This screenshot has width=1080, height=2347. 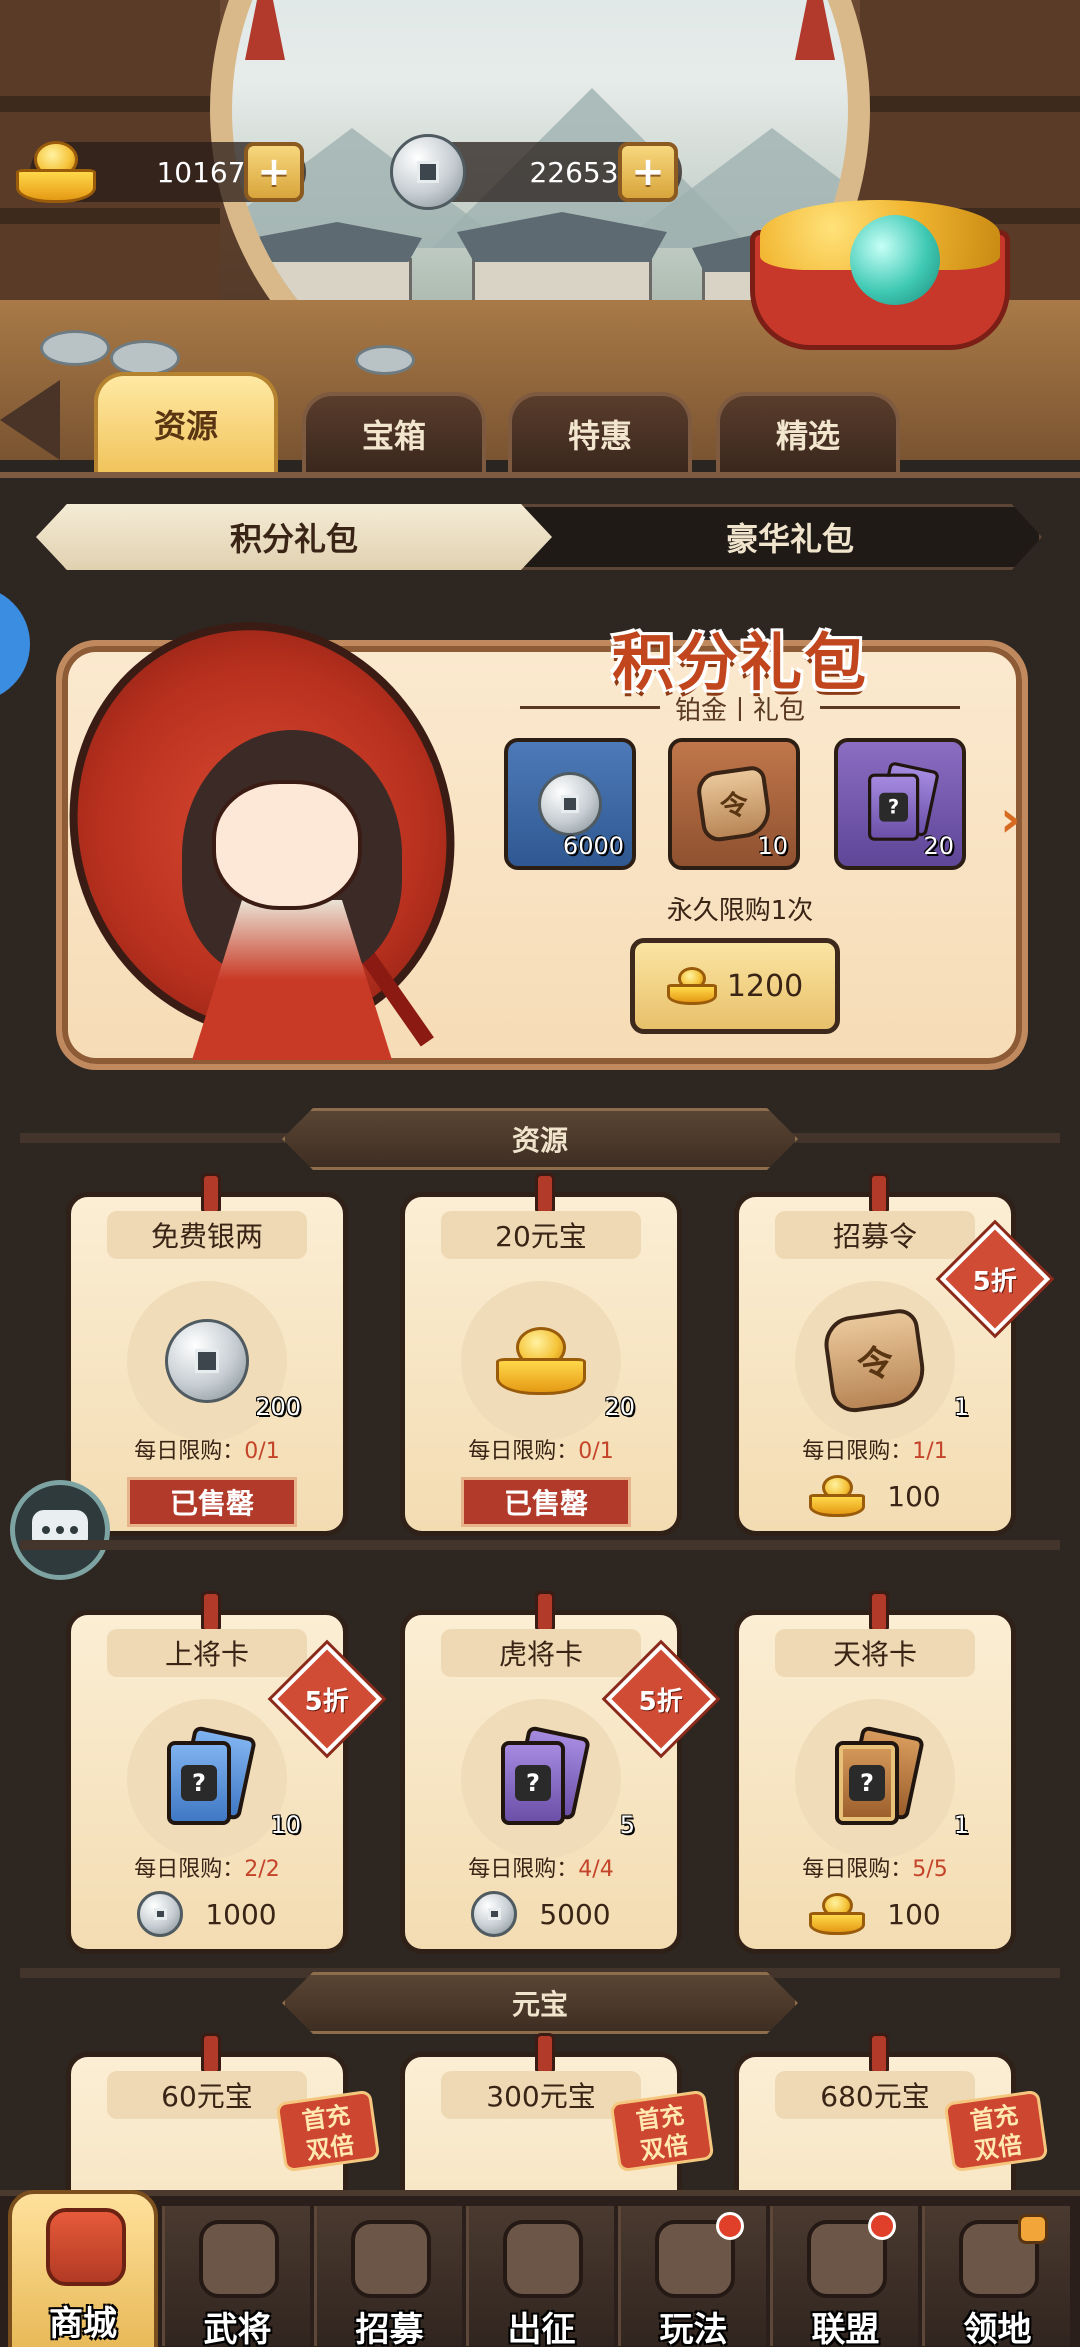 What do you see at coordinates (875, 1653) in the screenshot?
I see `card-title: 天将卡` at bounding box center [875, 1653].